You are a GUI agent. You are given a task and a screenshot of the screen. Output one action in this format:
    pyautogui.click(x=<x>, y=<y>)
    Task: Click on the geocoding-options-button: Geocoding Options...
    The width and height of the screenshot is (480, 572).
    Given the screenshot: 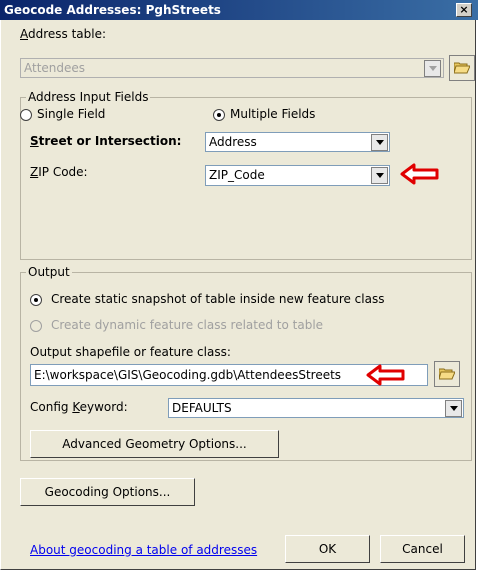 What is the action you would take?
    pyautogui.click(x=107, y=492)
    